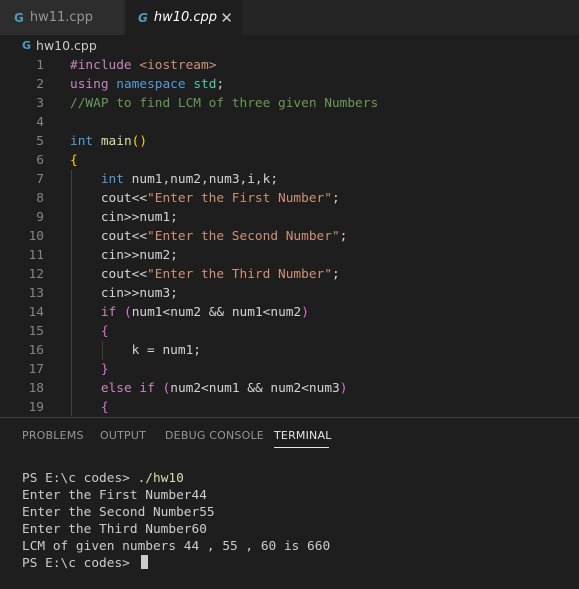 This screenshot has width=579, height=589. I want to click on code-line: 14 if (num1<num2 && num1<num2), so click(168, 312).